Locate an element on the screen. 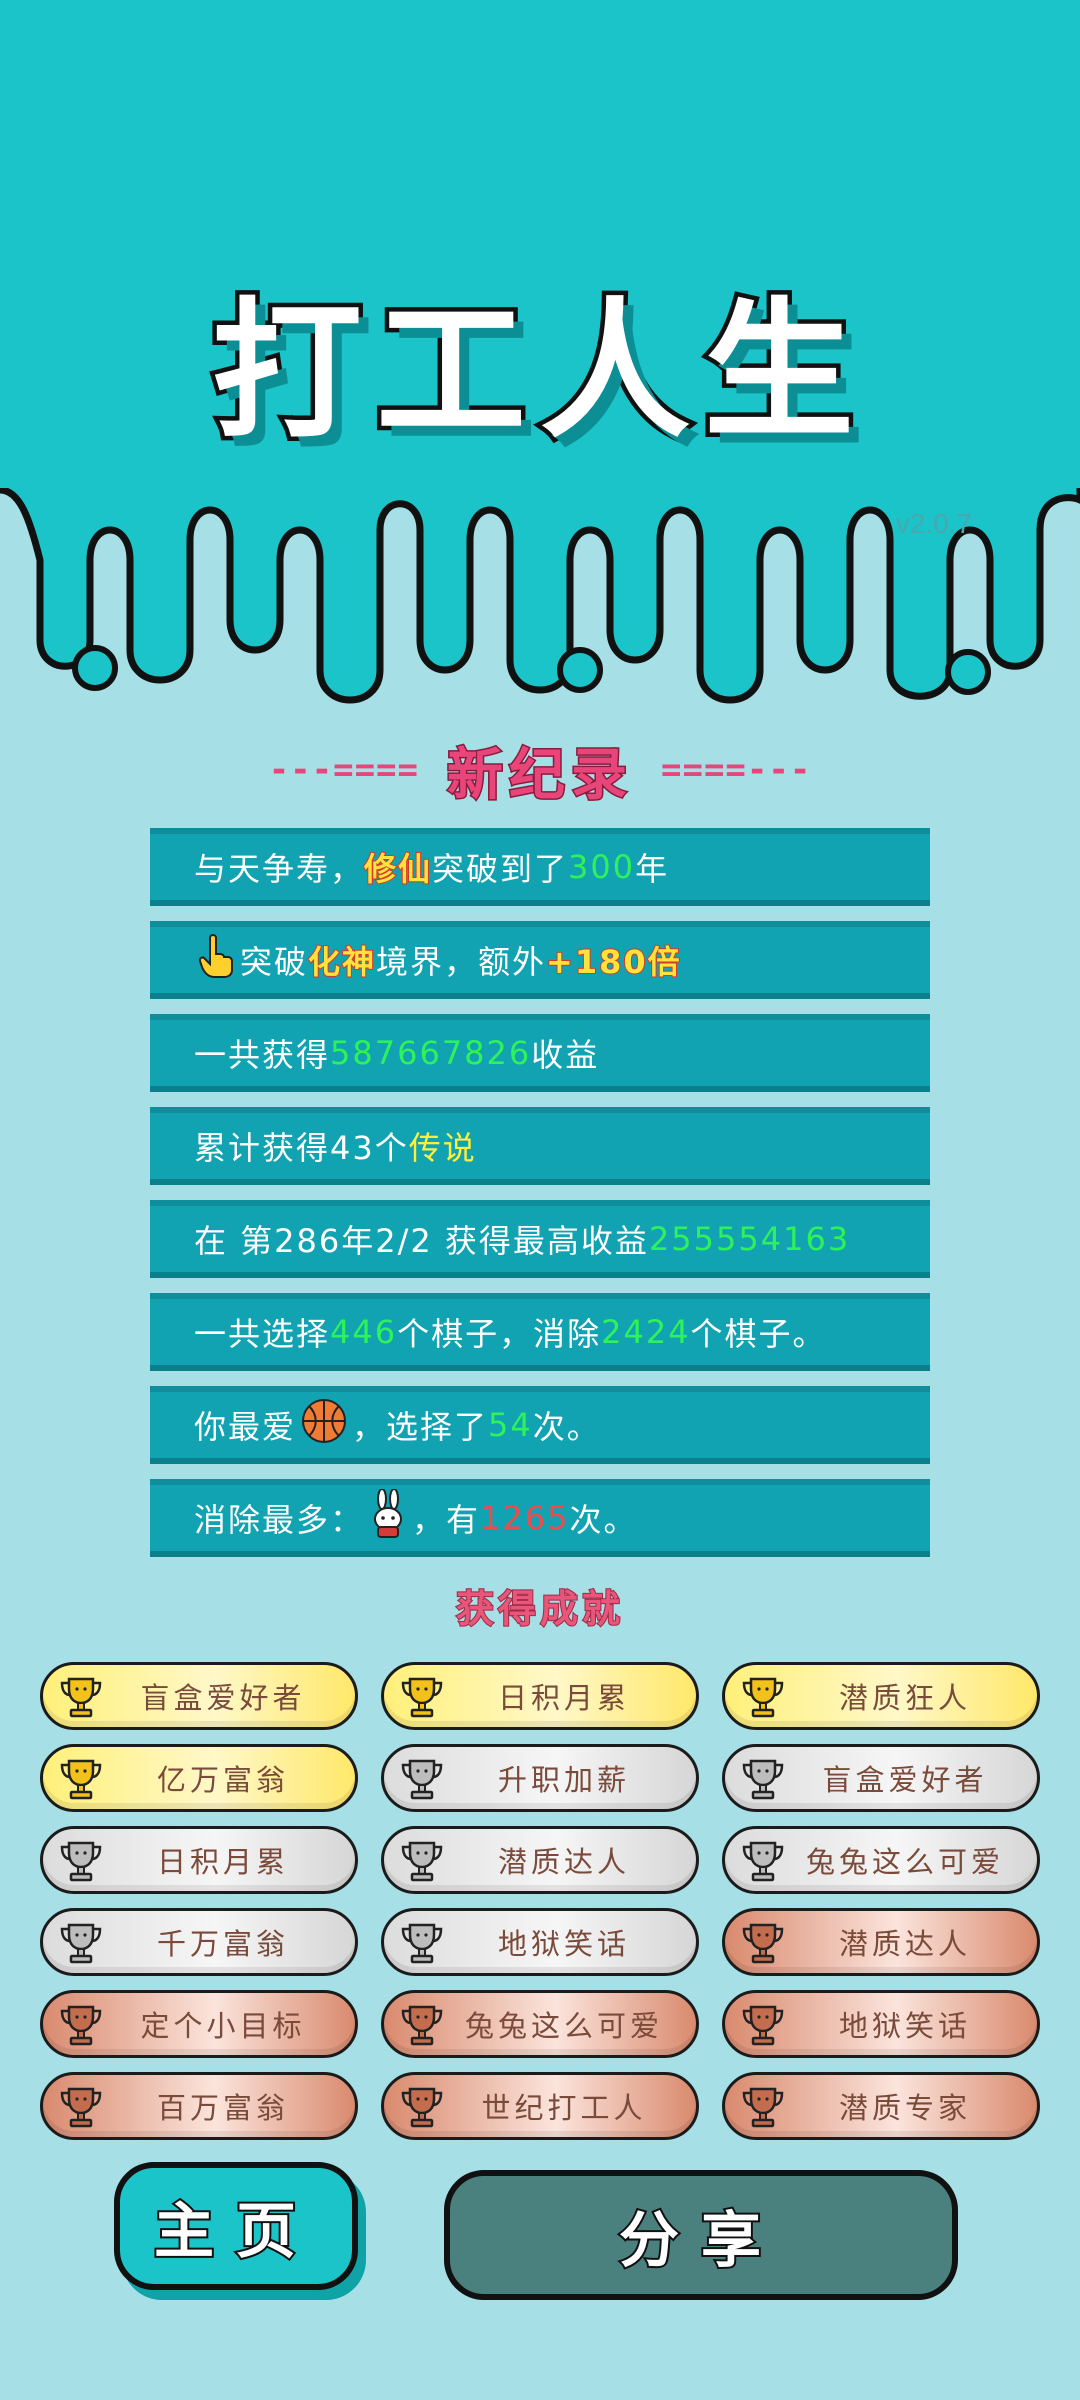  record-row-lifespan: 与天争寿， 修仙 突破到了 300 年 is located at coordinates (540, 867).